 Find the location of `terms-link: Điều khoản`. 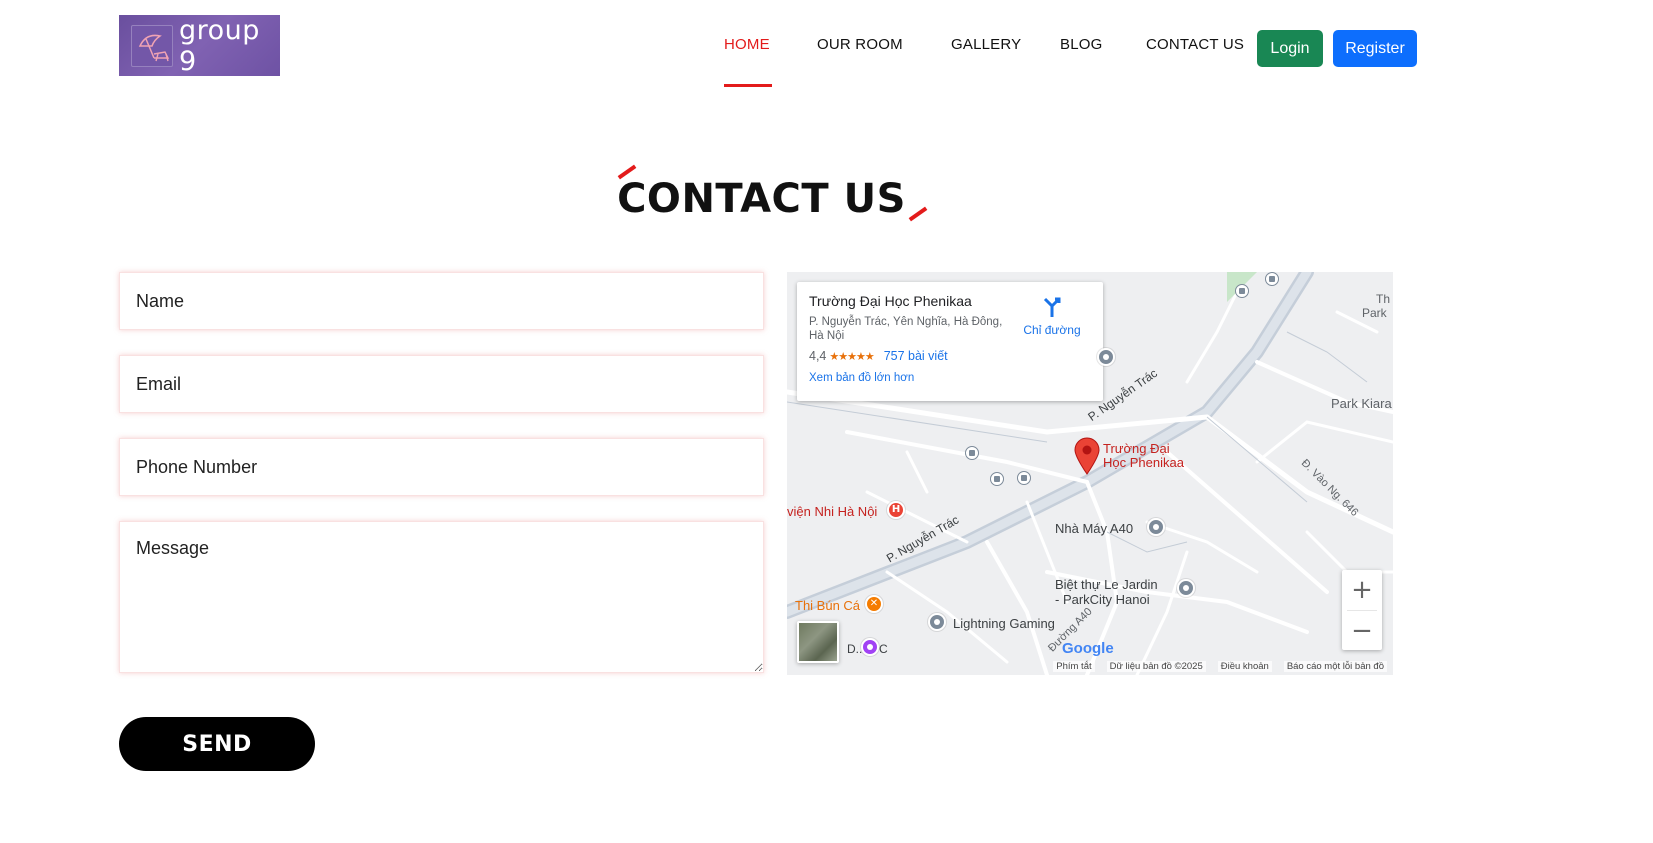

terms-link: Điều khoản is located at coordinates (1244, 666).